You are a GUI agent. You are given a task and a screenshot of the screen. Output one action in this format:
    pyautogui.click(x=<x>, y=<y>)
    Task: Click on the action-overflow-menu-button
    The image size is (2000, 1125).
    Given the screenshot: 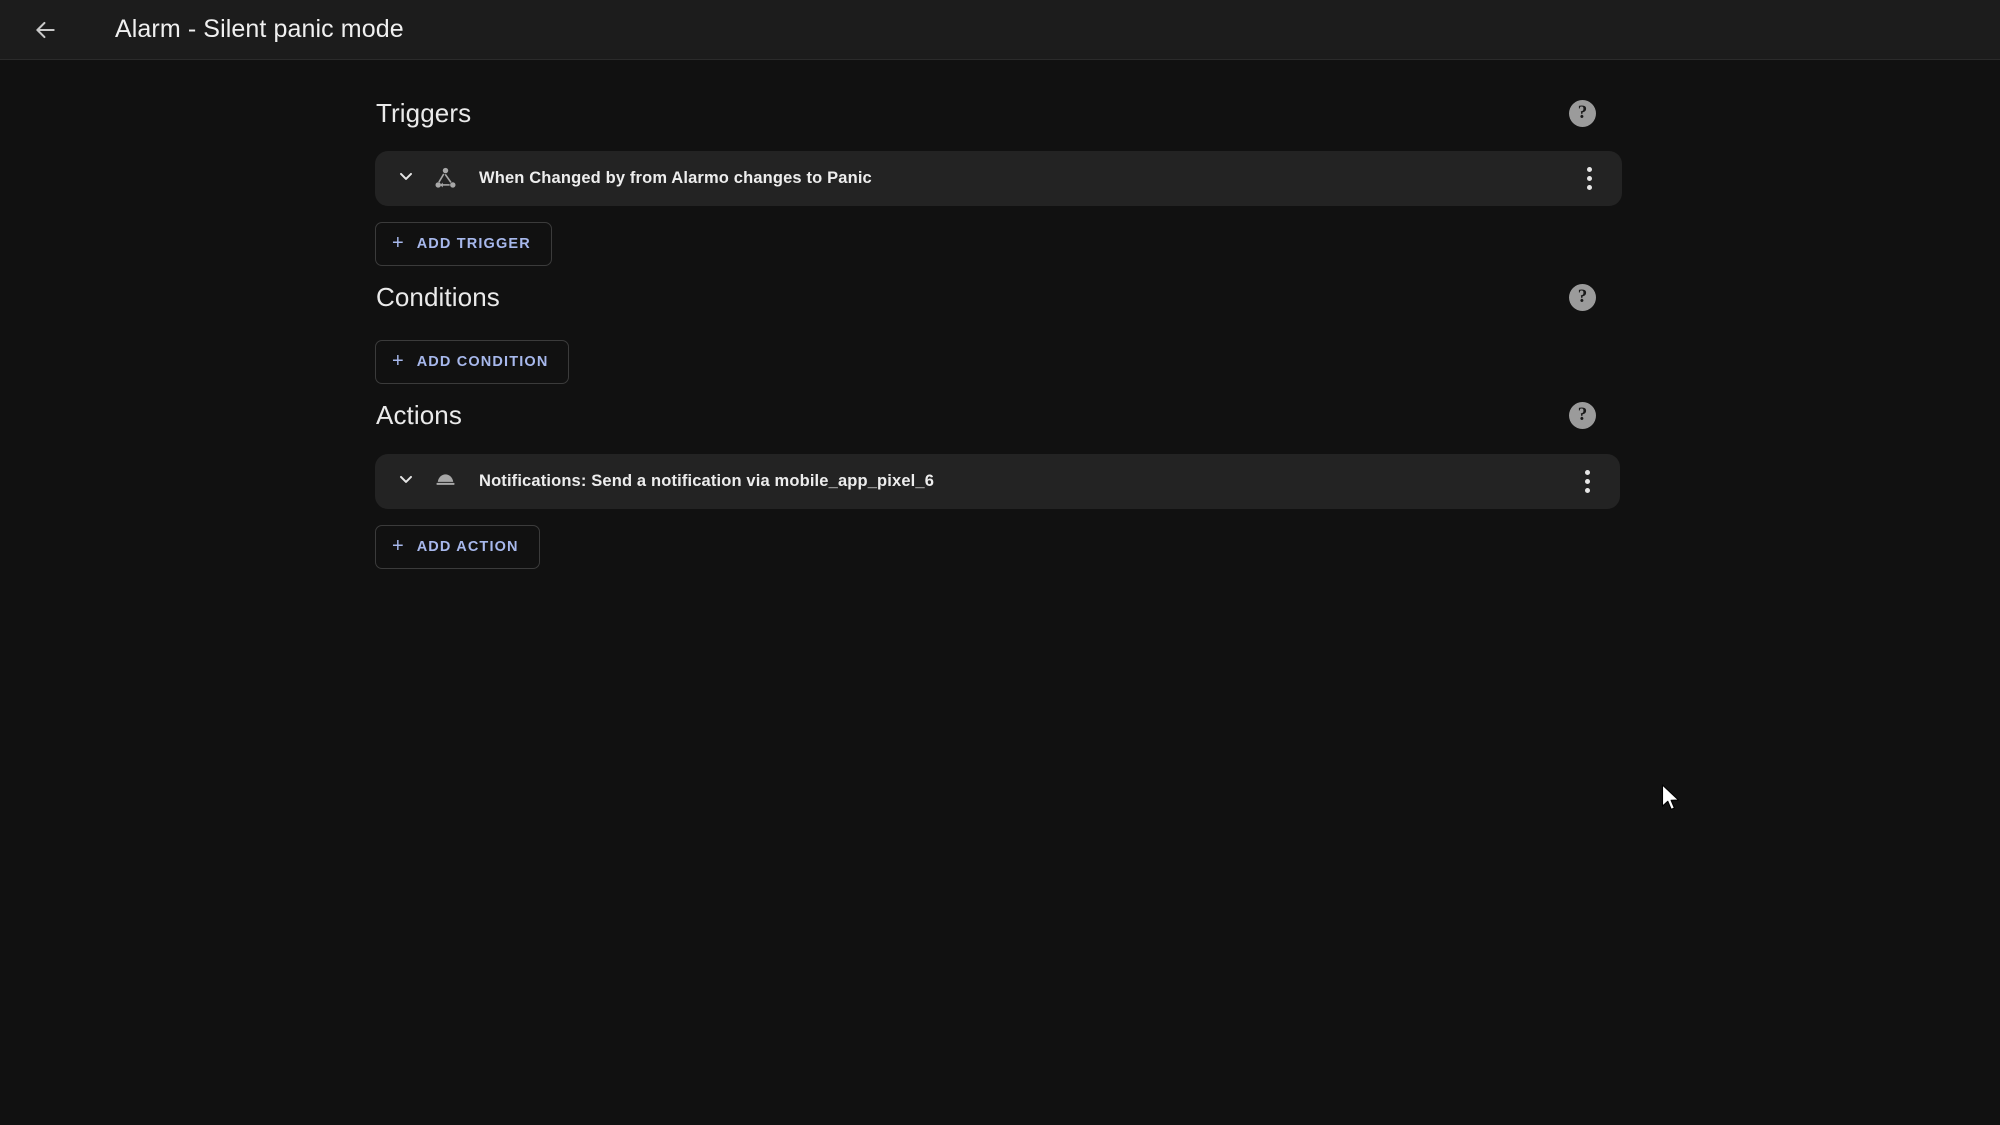 What is the action you would take?
    pyautogui.click(x=1587, y=482)
    